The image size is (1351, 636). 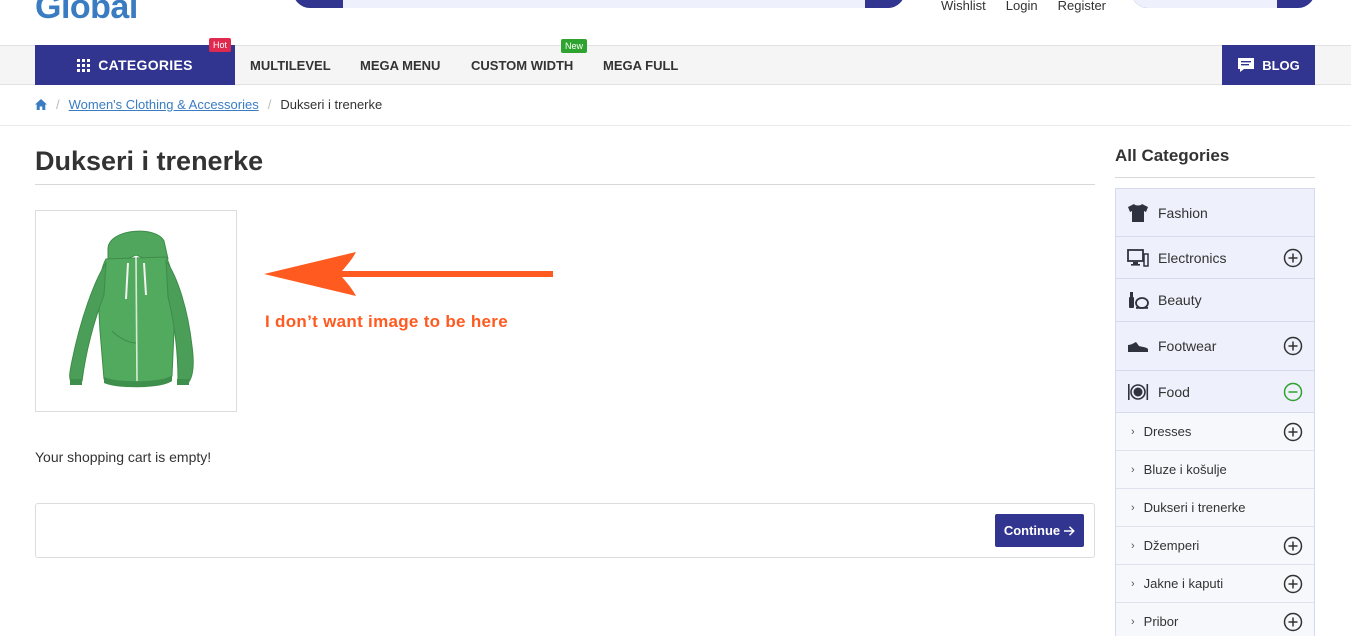 I want to click on monitor-icon, so click(x=1138, y=258).